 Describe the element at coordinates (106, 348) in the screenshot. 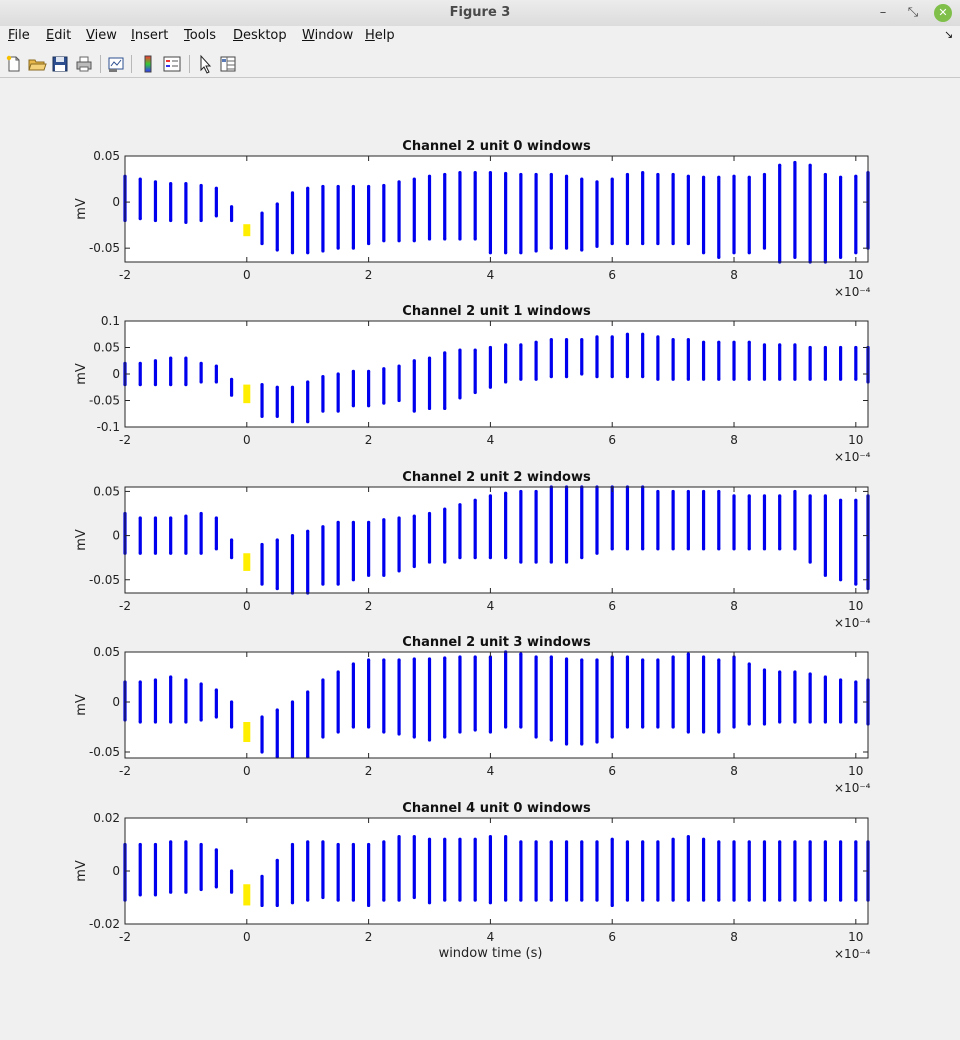

I see `y-tick-label: 0.05` at that location.